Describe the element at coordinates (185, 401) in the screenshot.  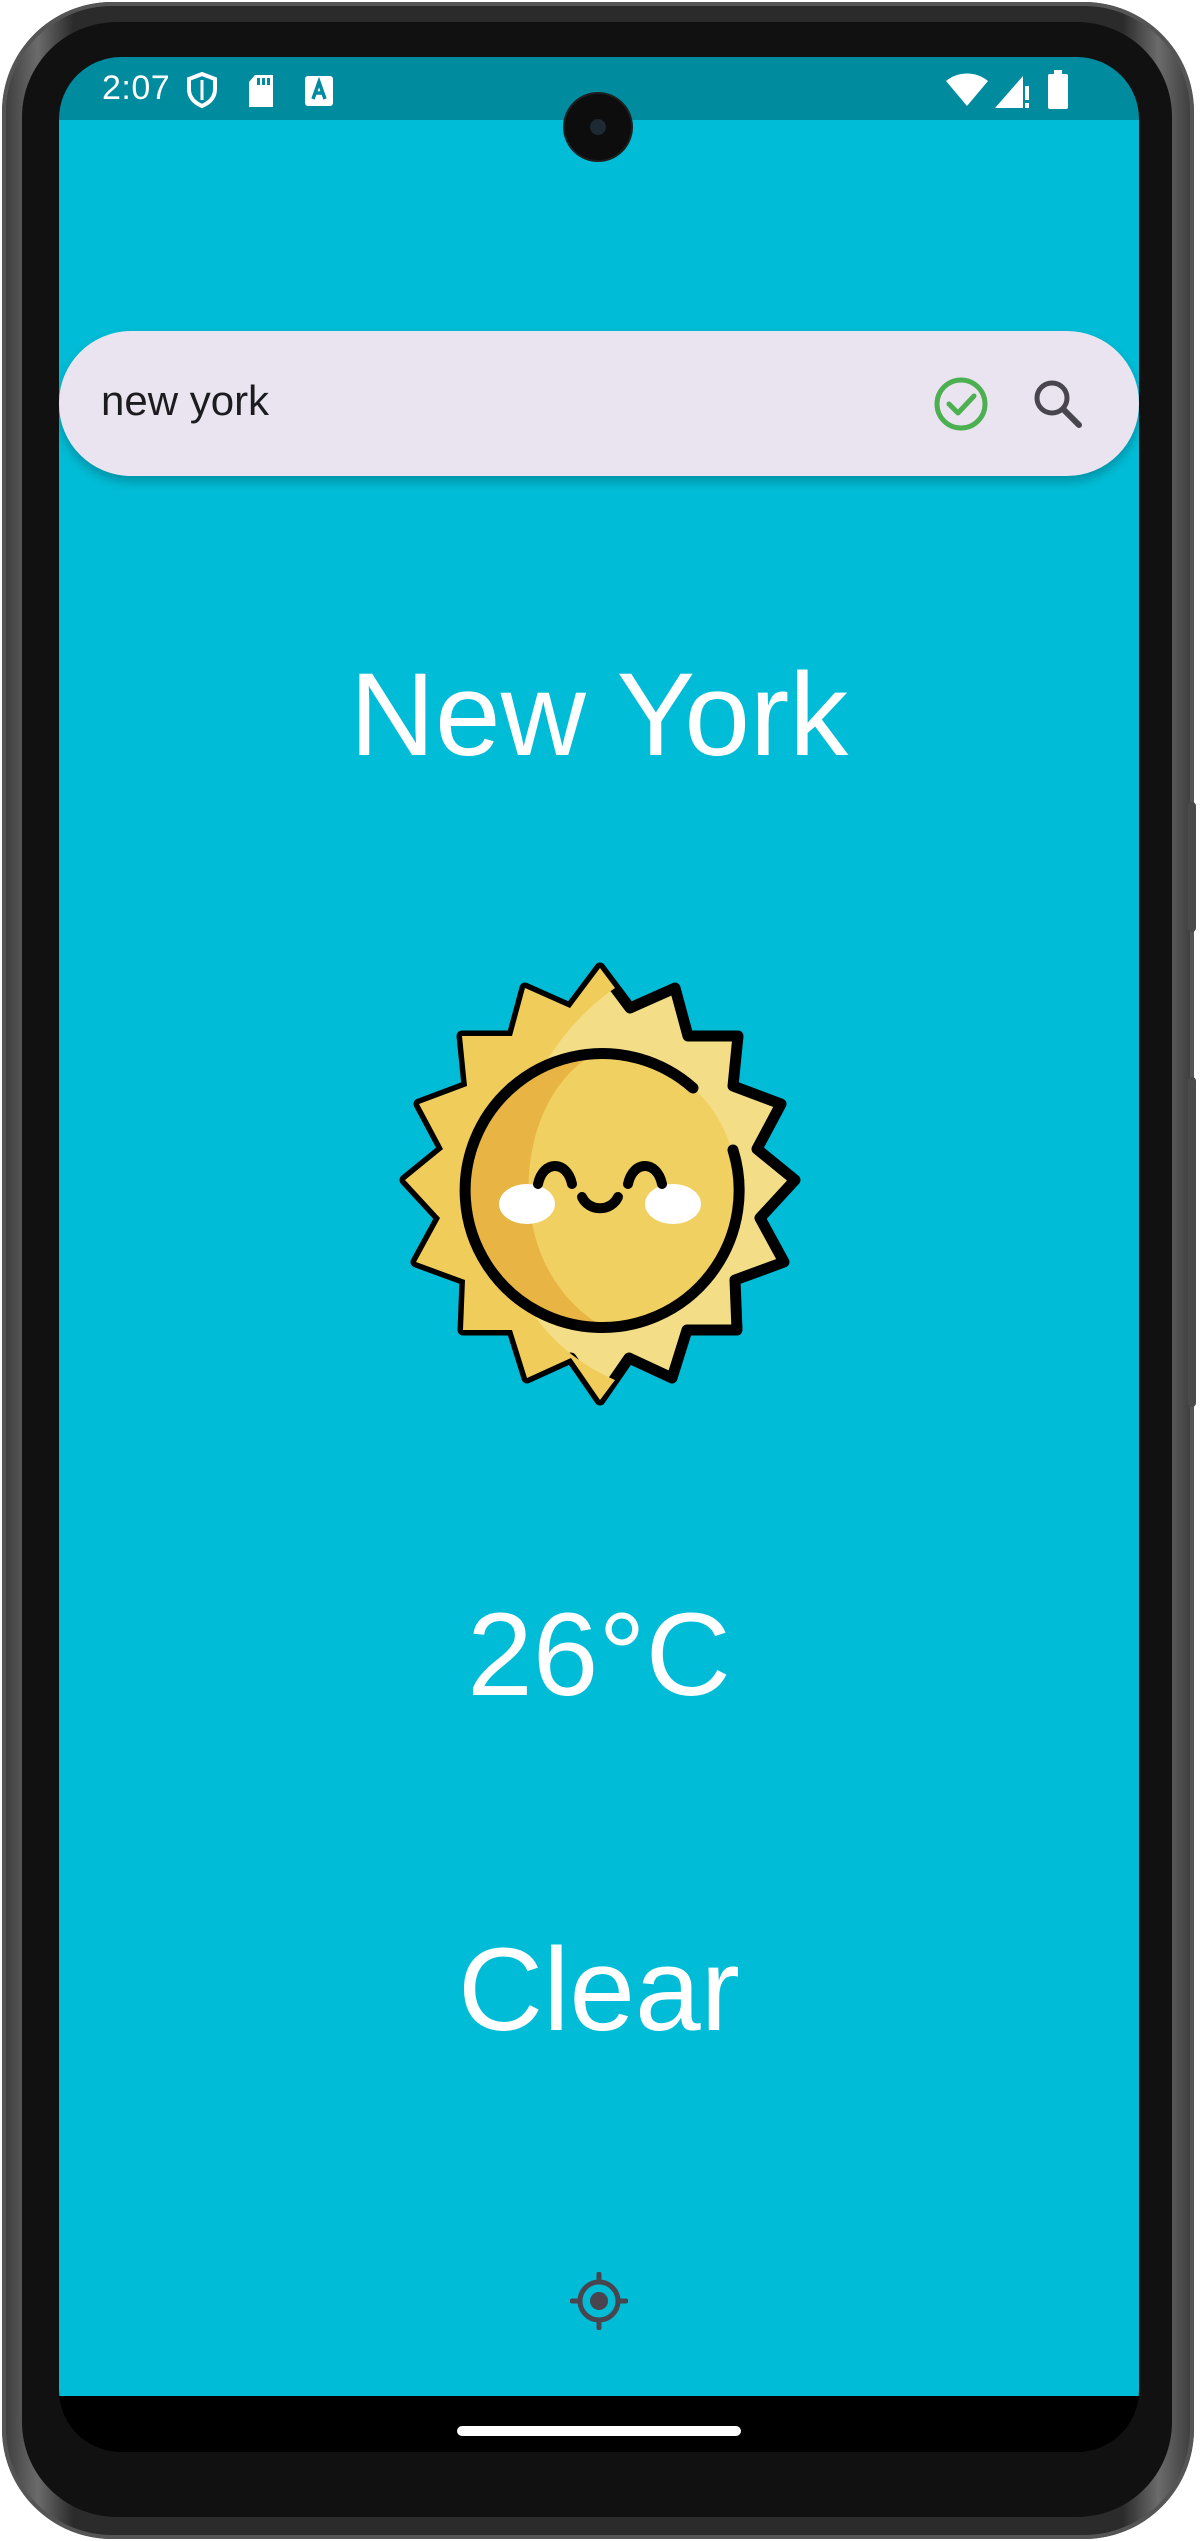
I see `search-input: new york` at that location.